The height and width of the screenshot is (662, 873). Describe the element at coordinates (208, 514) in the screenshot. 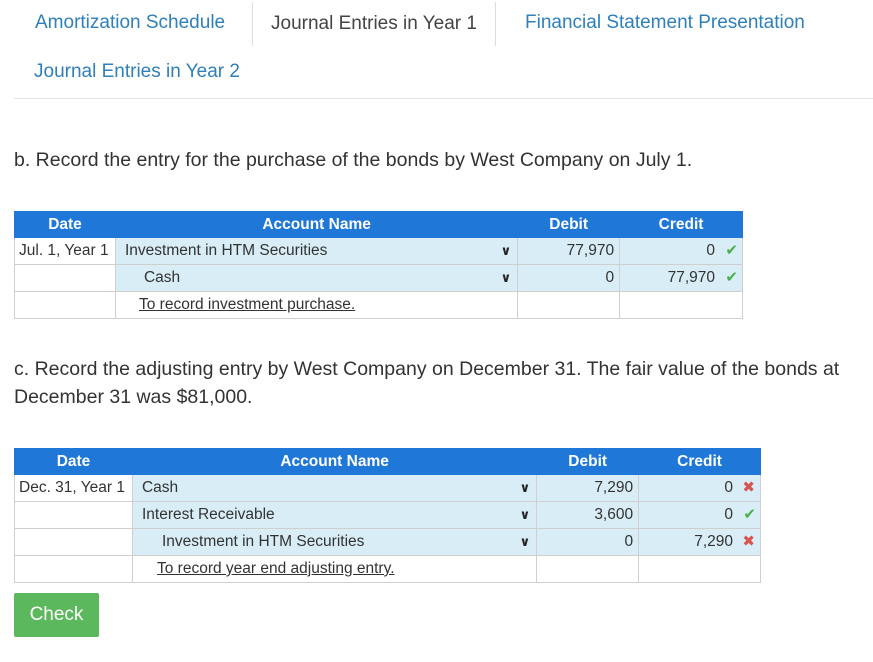

I see `account-value: Interest Receivable` at that location.